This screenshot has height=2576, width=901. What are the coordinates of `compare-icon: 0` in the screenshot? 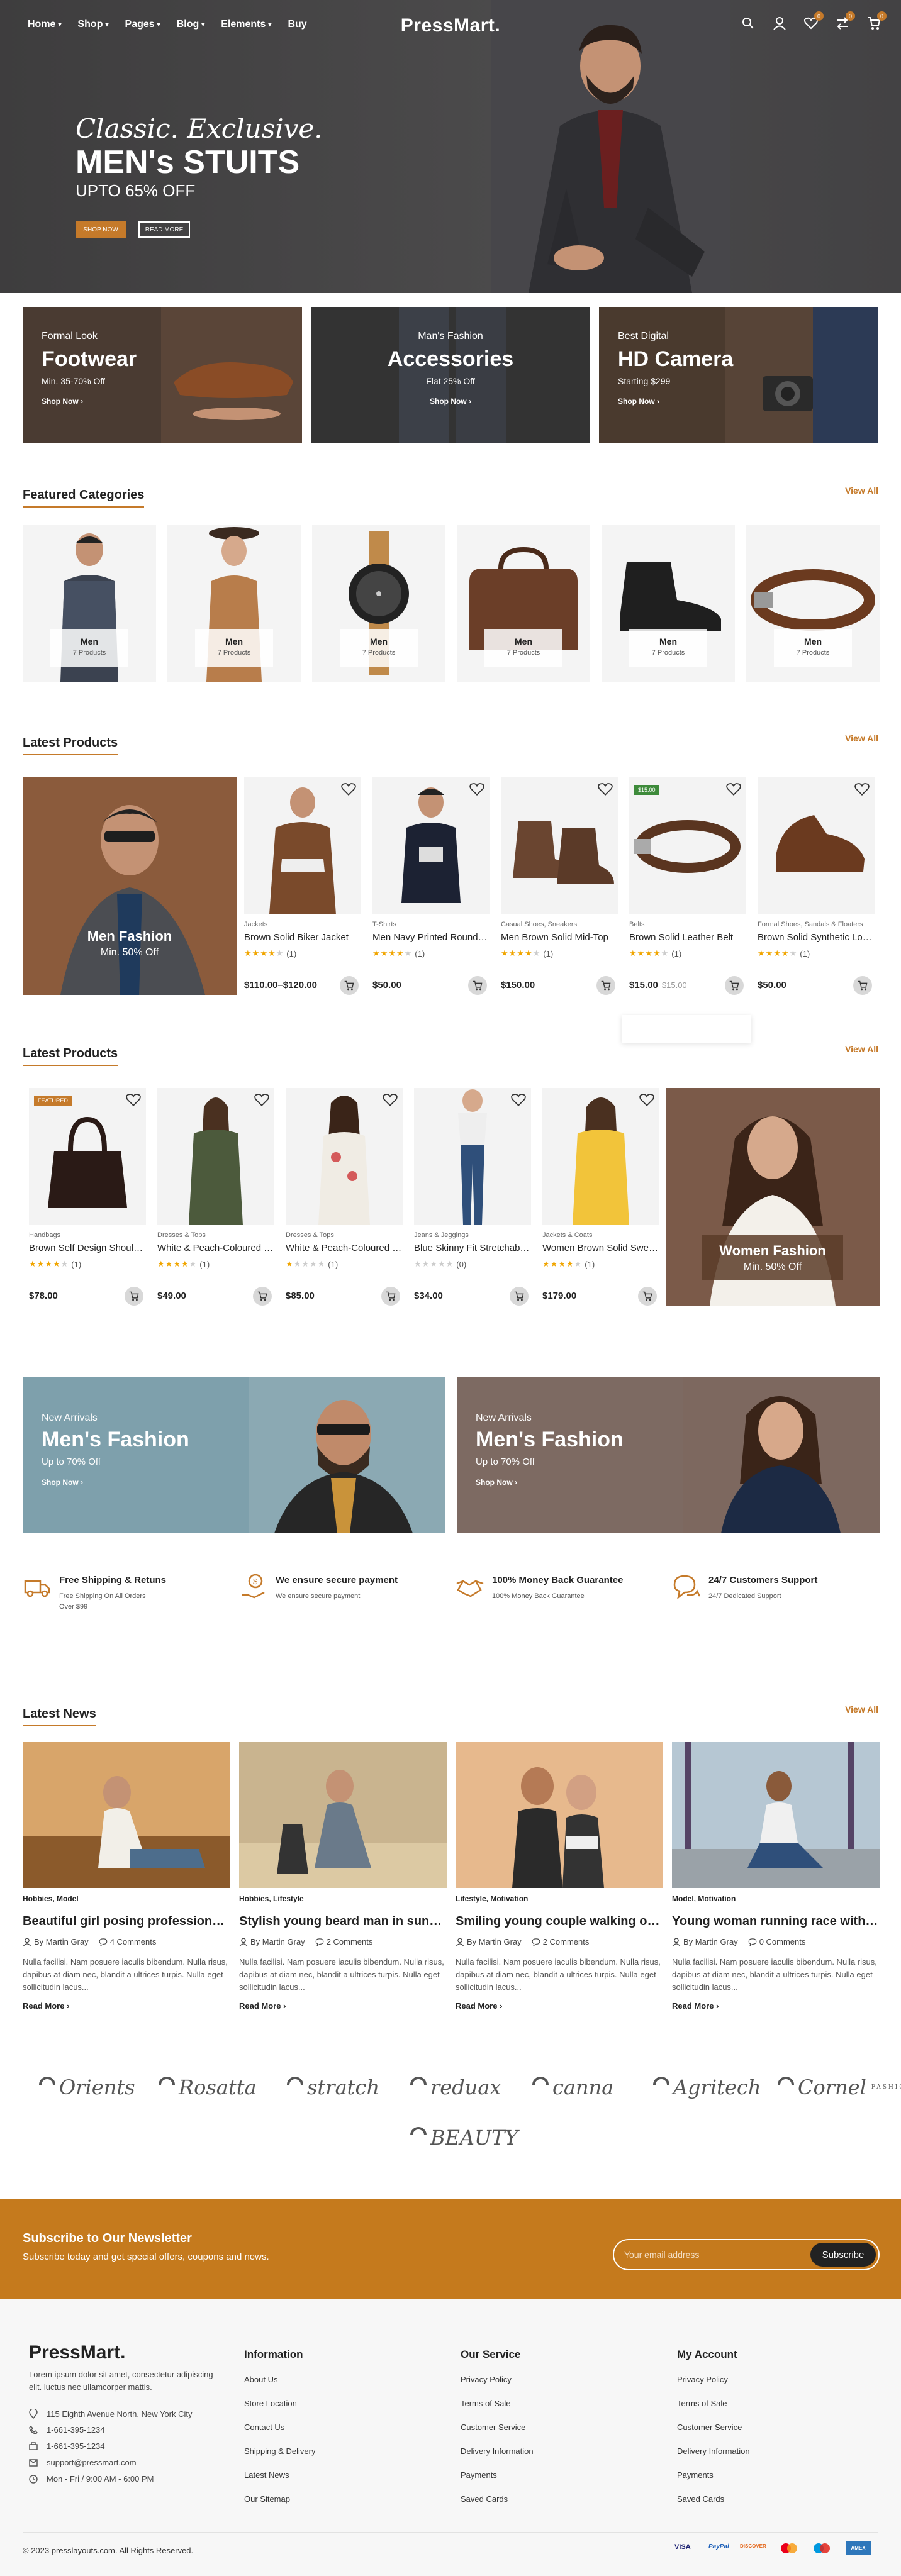 It's located at (844, 21).